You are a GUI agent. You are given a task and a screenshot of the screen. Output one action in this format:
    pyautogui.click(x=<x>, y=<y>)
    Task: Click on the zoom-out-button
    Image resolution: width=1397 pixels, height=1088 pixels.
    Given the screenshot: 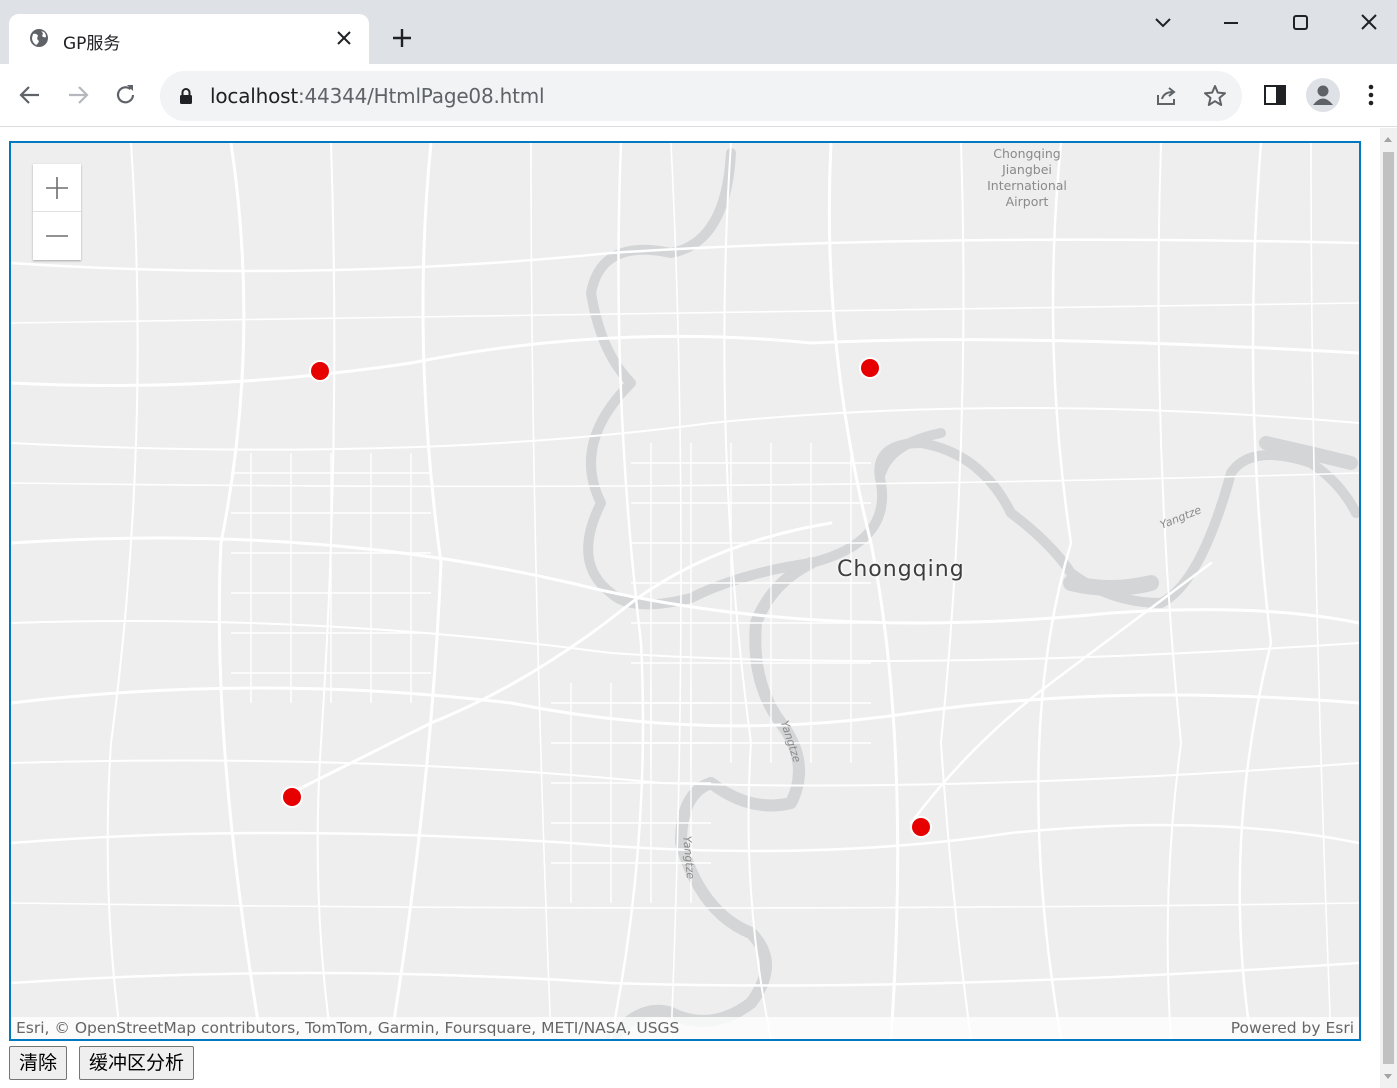 What is the action you would take?
    pyautogui.click(x=57, y=236)
    